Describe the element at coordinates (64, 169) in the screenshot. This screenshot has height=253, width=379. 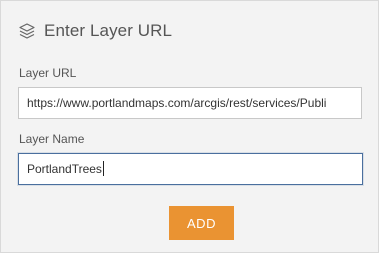
I see `layer-name-value: PortlandTrees` at that location.